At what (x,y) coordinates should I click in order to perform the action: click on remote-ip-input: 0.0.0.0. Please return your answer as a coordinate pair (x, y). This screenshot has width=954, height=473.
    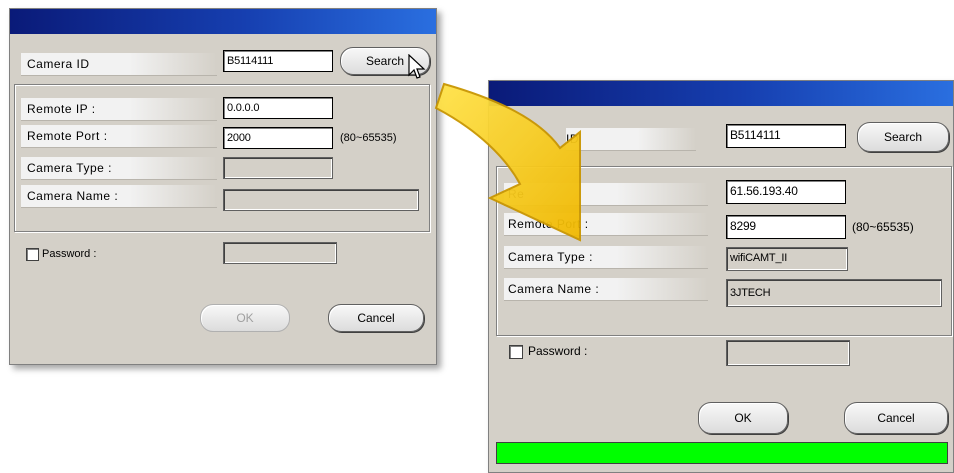
    Looking at the image, I should click on (278, 108).